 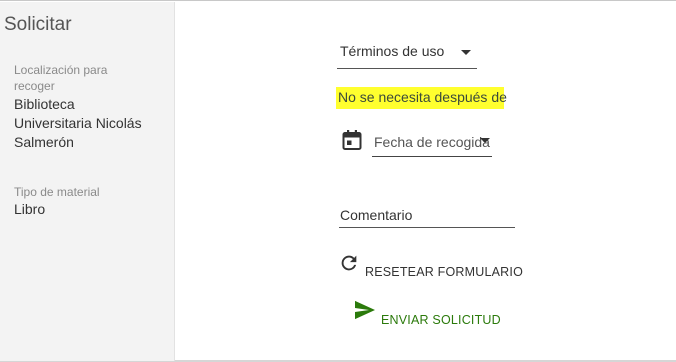 What do you see at coordinates (427, 216) in the screenshot?
I see `comment-field: Comentario` at bounding box center [427, 216].